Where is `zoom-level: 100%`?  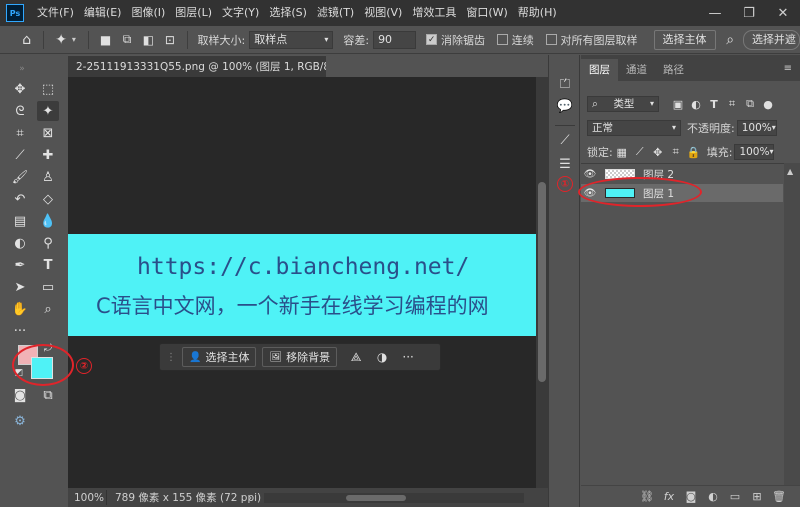
zoom-level: 100% is located at coordinates (87, 498).